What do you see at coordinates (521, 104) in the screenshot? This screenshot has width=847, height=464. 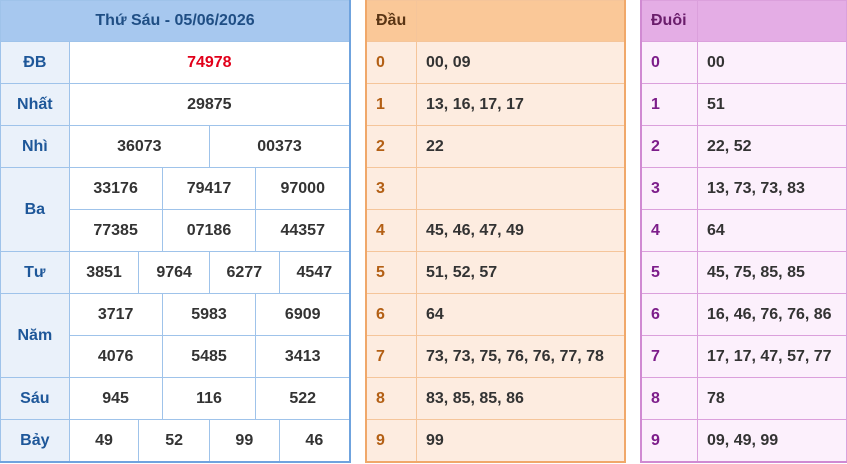 I see `dau-values: 13, 16, 17, 17` at bounding box center [521, 104].